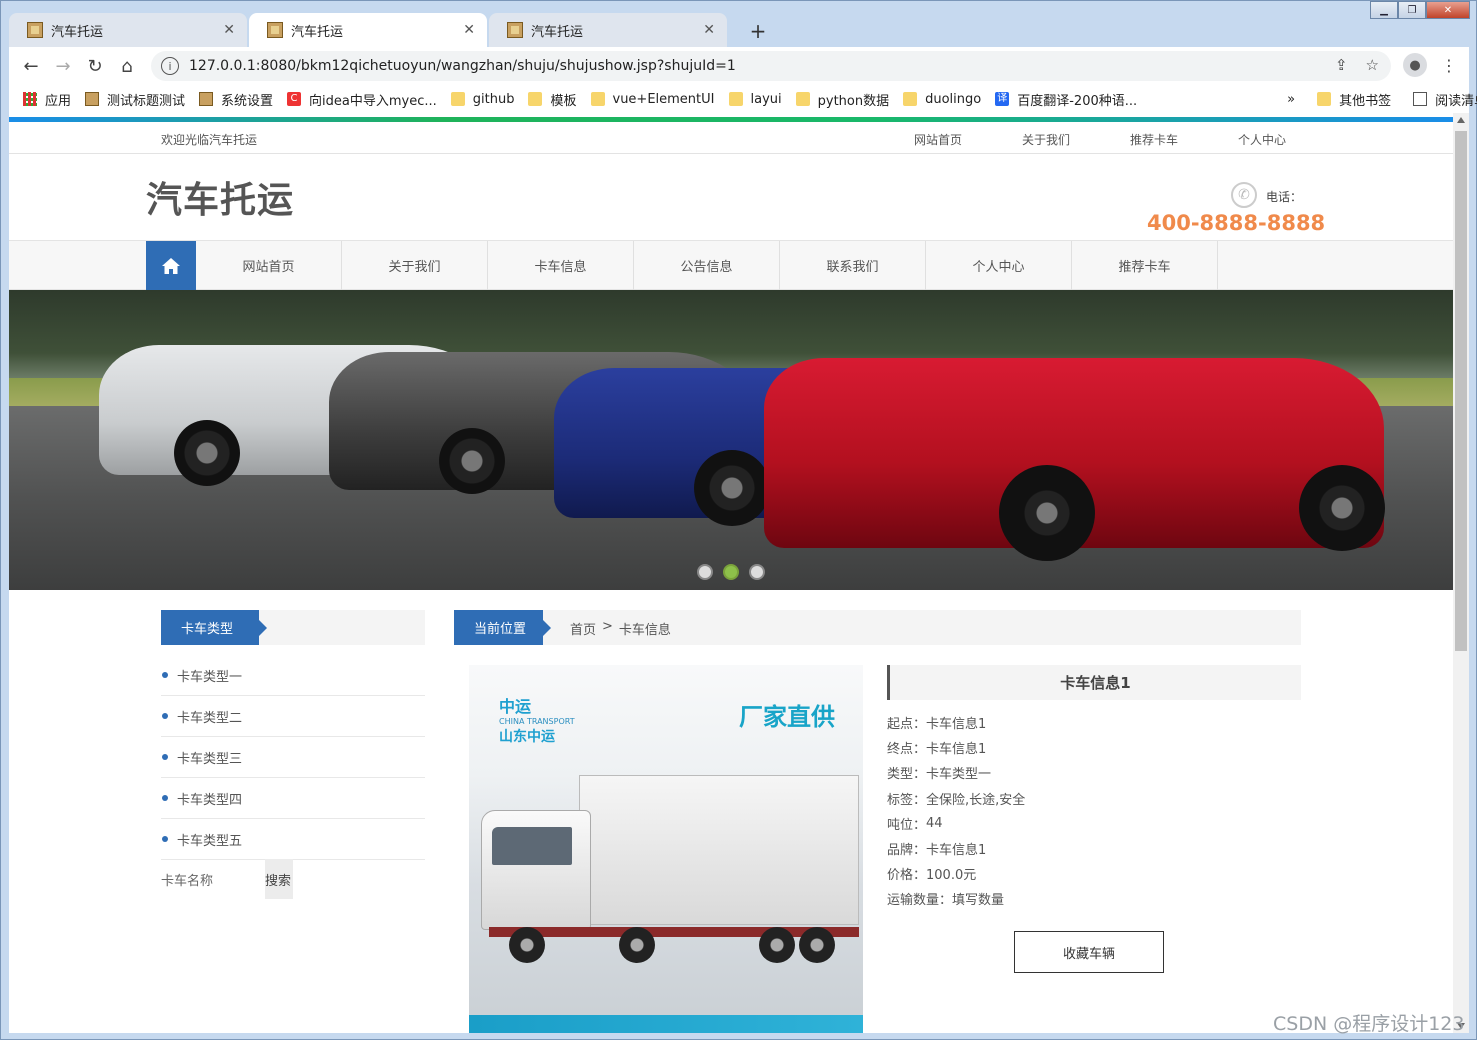  Describe the element at coordinates (293, 839) in the screenshot. I see `category-item: 卡车类型五` at that location.